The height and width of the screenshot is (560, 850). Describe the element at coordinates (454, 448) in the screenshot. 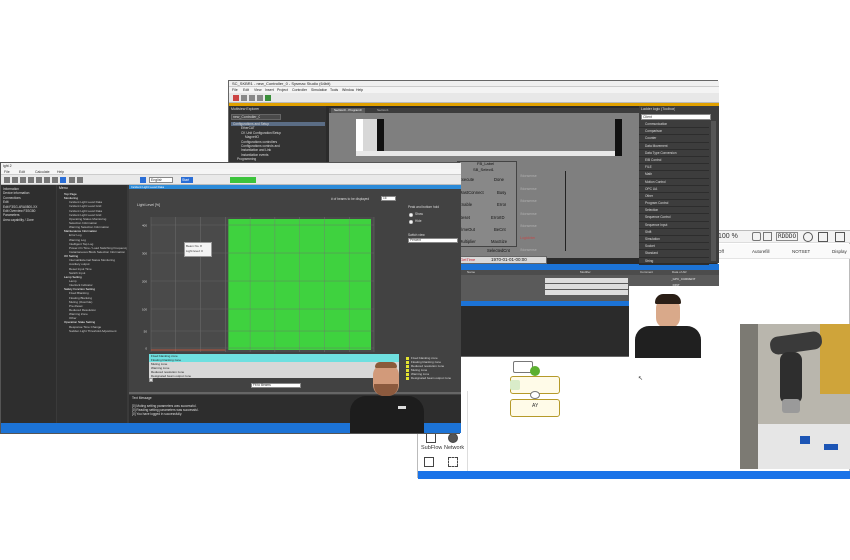

I see `network-label: Network` at that location.